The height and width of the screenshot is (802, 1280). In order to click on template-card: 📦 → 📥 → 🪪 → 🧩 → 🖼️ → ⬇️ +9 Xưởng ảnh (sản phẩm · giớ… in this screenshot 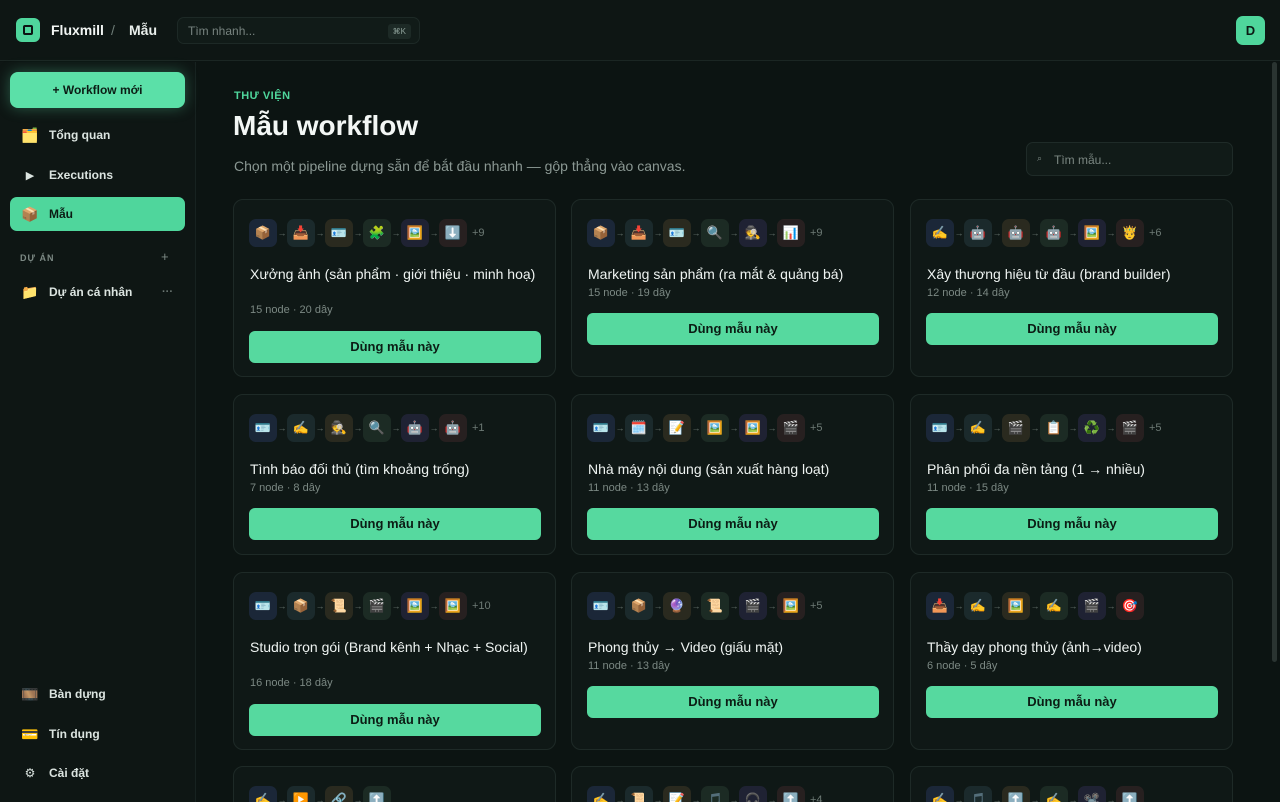, I will do `click(394, 288)`.